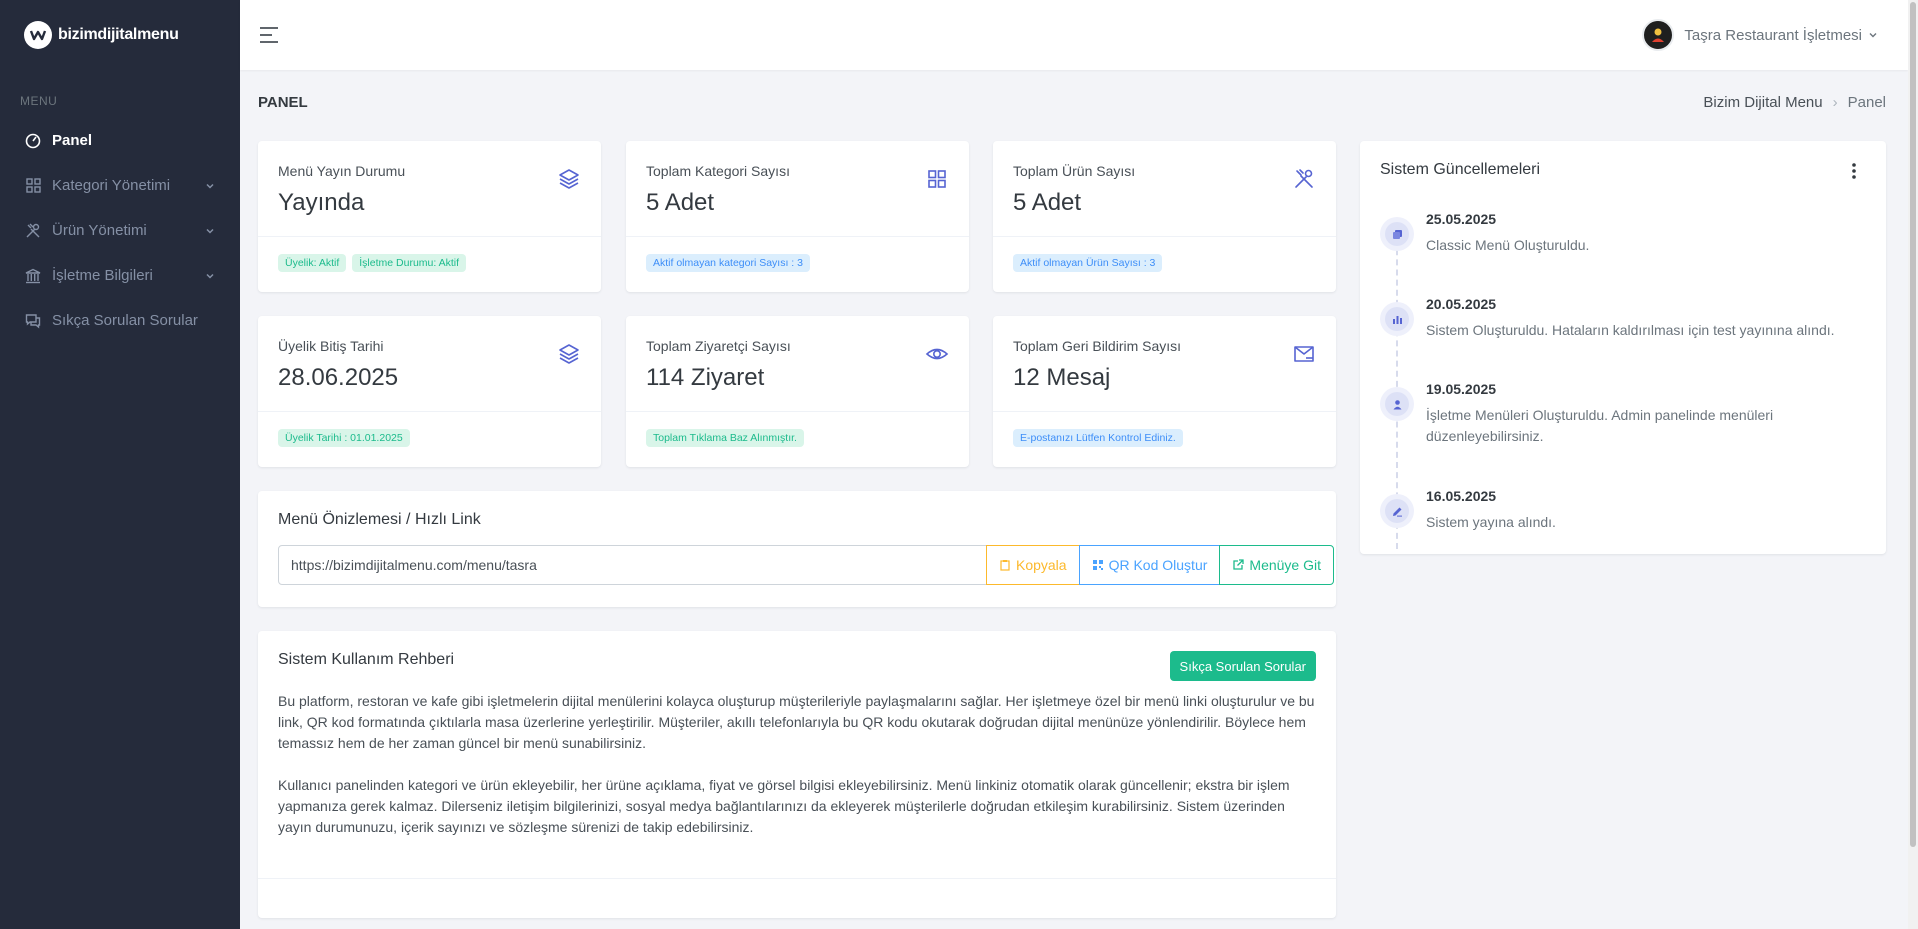 This screenshot has height=929, width=1918. Describe the element at coordinates (33, 321) in the screenshot. I see `chat-icon` at that location.